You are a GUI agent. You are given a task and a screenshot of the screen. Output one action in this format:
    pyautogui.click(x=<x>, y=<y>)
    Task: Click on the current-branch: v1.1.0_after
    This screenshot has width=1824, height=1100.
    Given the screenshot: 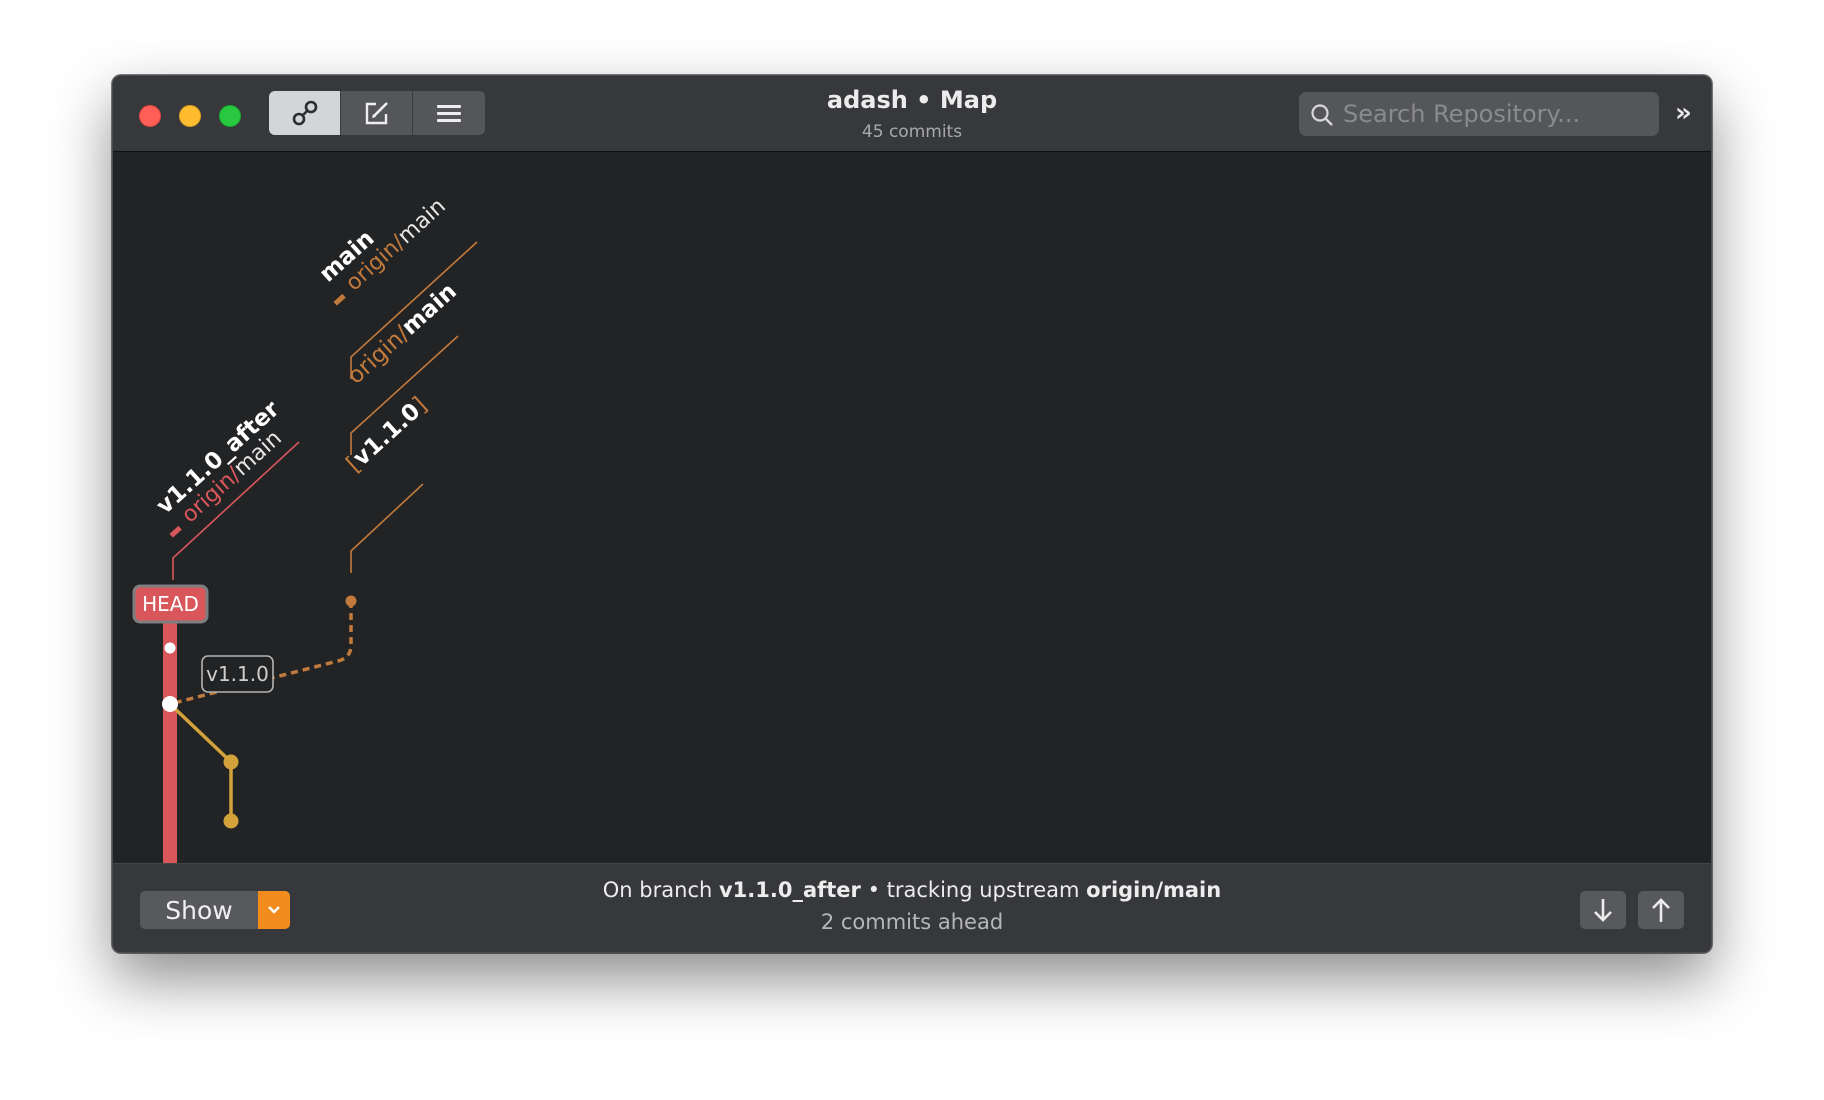 What is the action you would take?
    pyautogui.click(x=789, y=890)
    